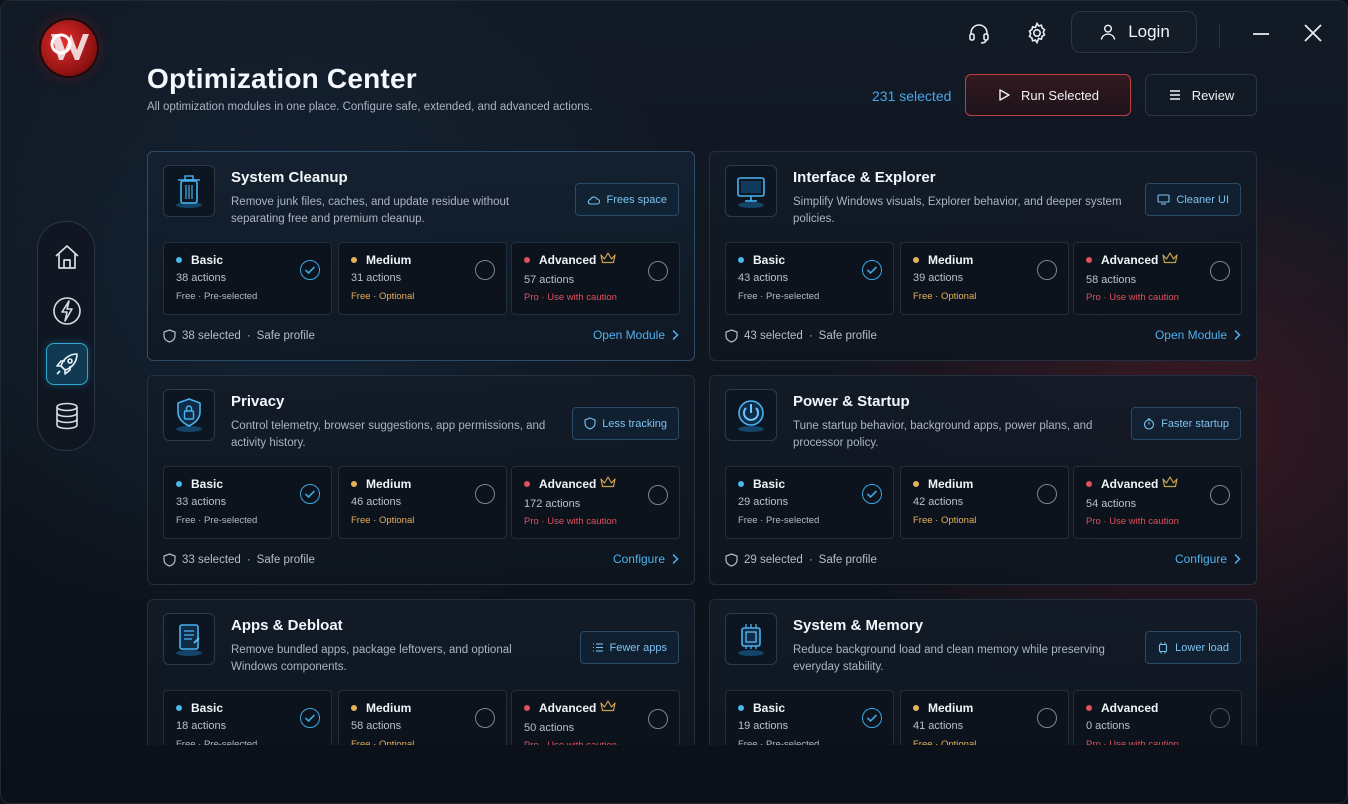 The width and height of the screenshot is (1348, 804). Describe the element at coordinates (239, 336) in the screenshot. I see `module-footer: 38 selected · Safe profile` at that location.